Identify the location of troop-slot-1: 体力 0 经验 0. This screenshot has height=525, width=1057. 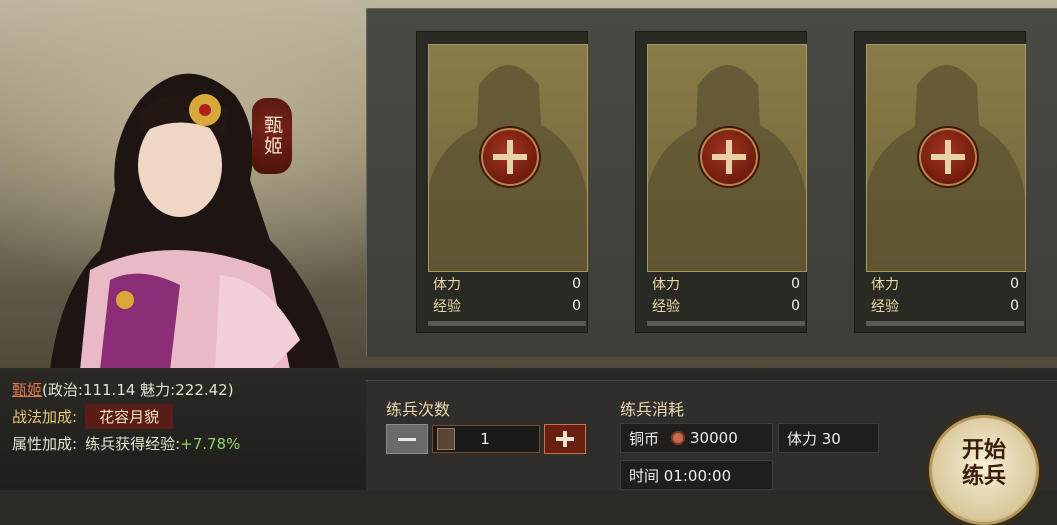
(502, 182).